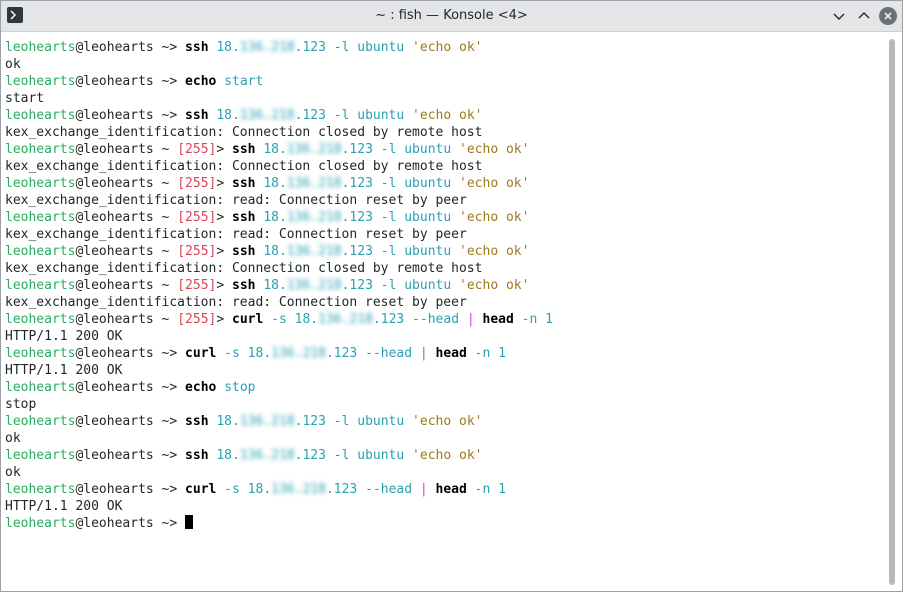  I want to click on prompt-line: leohearts@leohearts ~> echo start, so click(279, 81).